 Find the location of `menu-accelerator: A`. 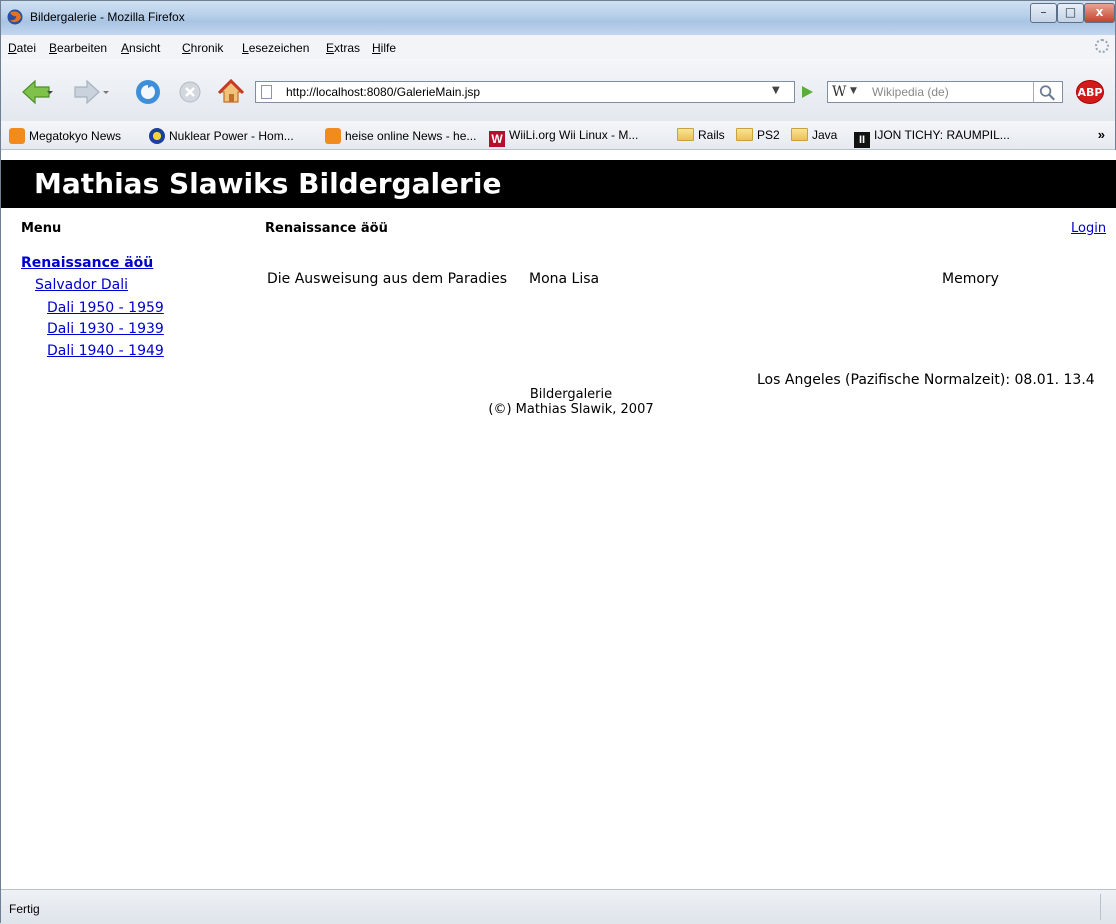

menu-accelerator: A is located at coordinates (125, 48).